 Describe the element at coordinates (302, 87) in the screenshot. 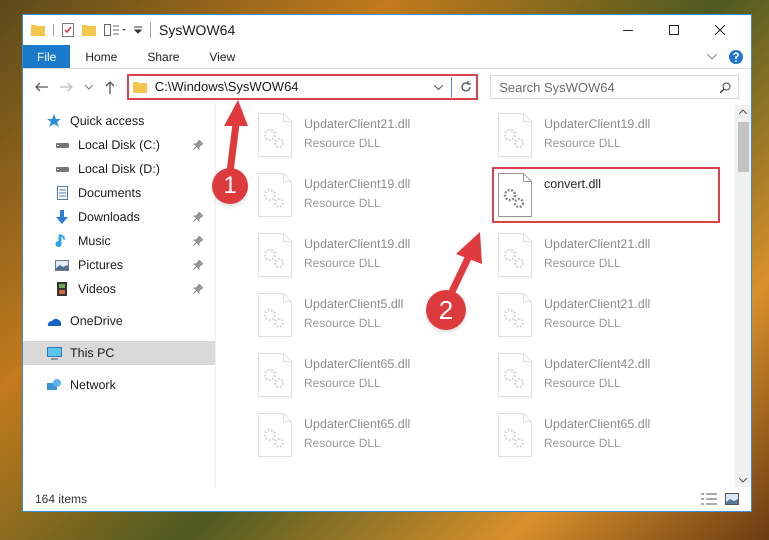

I see `address-bar: C:\Windows\SysWOW64` at that location.